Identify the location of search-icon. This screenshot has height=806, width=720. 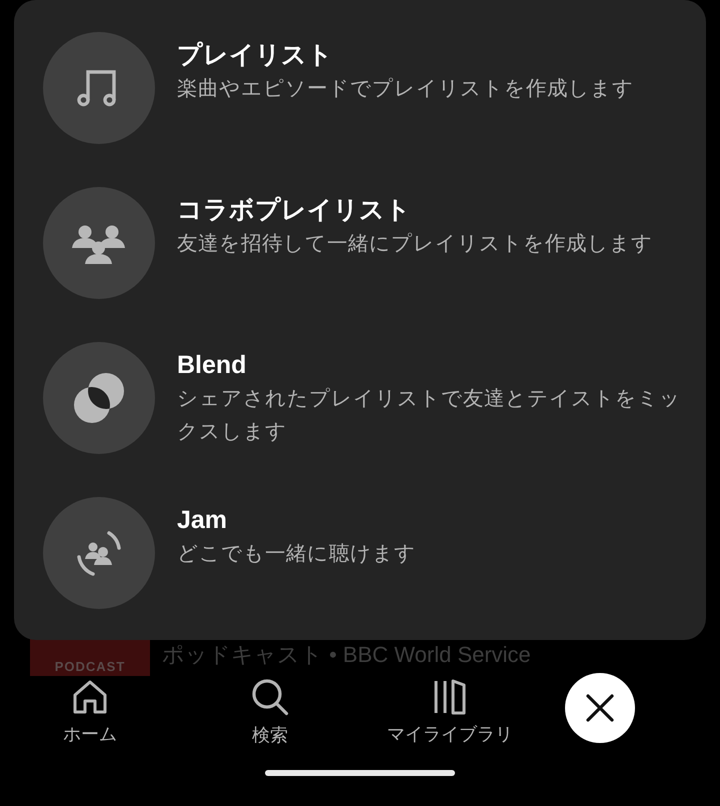
(270, 697).